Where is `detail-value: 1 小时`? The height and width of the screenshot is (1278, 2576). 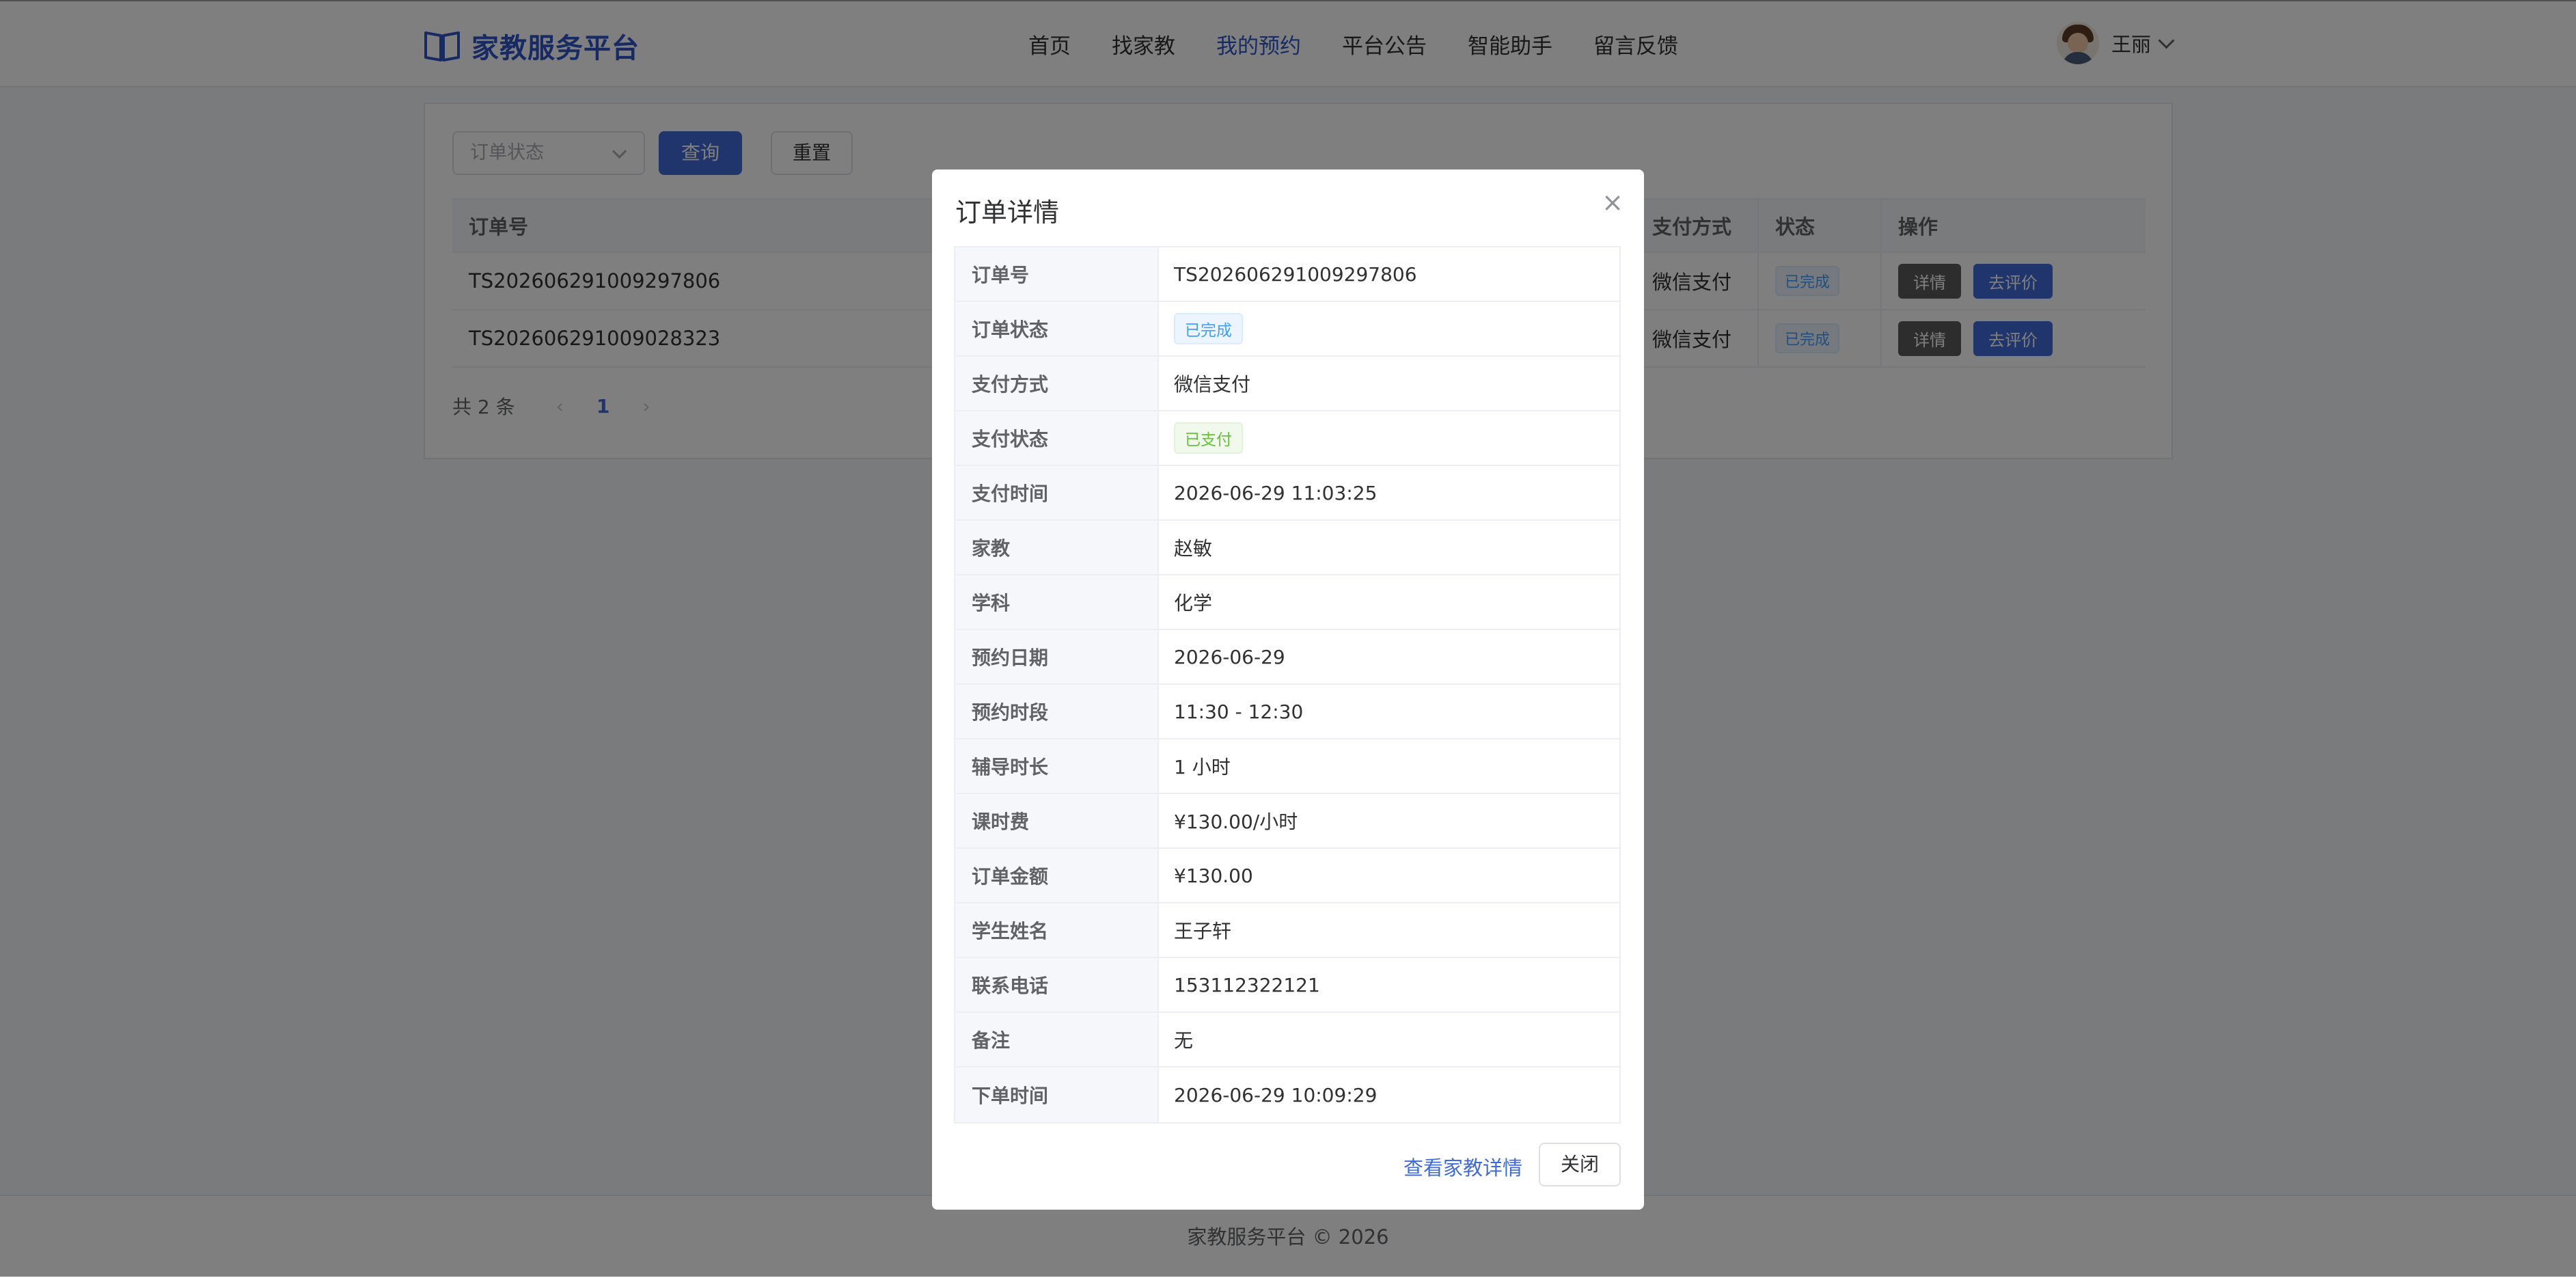
detail-value: 1 小时 is located at coordinates (1202, 767).